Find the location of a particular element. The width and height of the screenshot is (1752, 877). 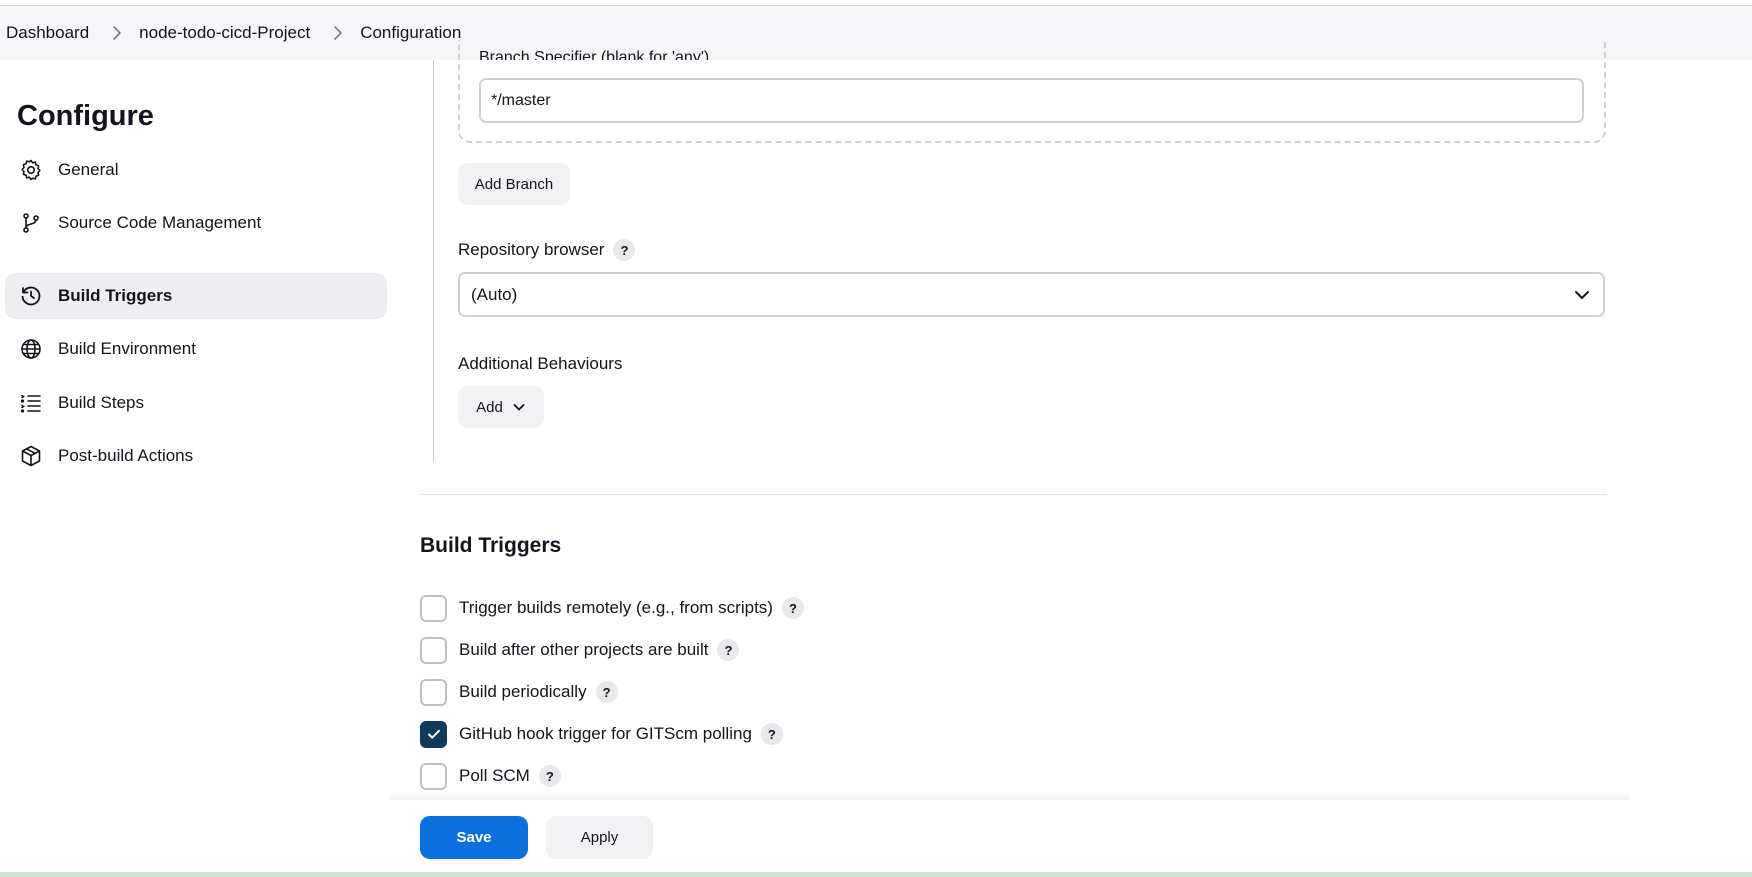

branch-specifier-input: */master is located at coordinates (1031, 100).